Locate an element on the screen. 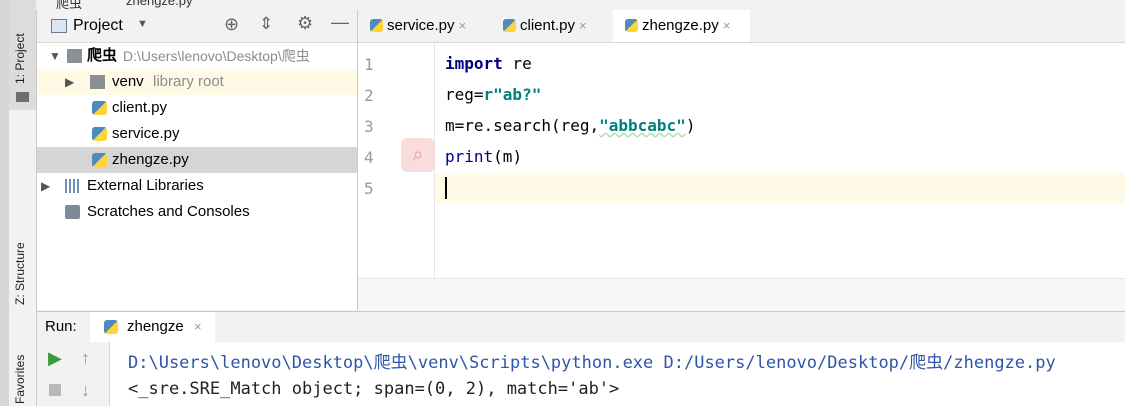 This screenshot has height=406, width=1125. line-number: 1 is located at coordinates (369, 64).